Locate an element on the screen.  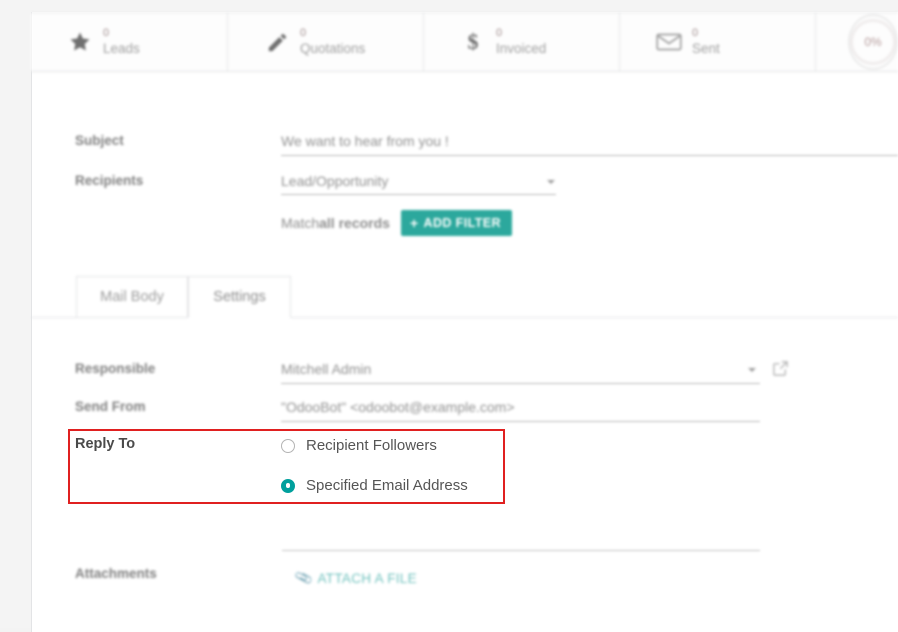
attach-a-file-label: ATTACH A FILE is located at coordinates (367, 578).